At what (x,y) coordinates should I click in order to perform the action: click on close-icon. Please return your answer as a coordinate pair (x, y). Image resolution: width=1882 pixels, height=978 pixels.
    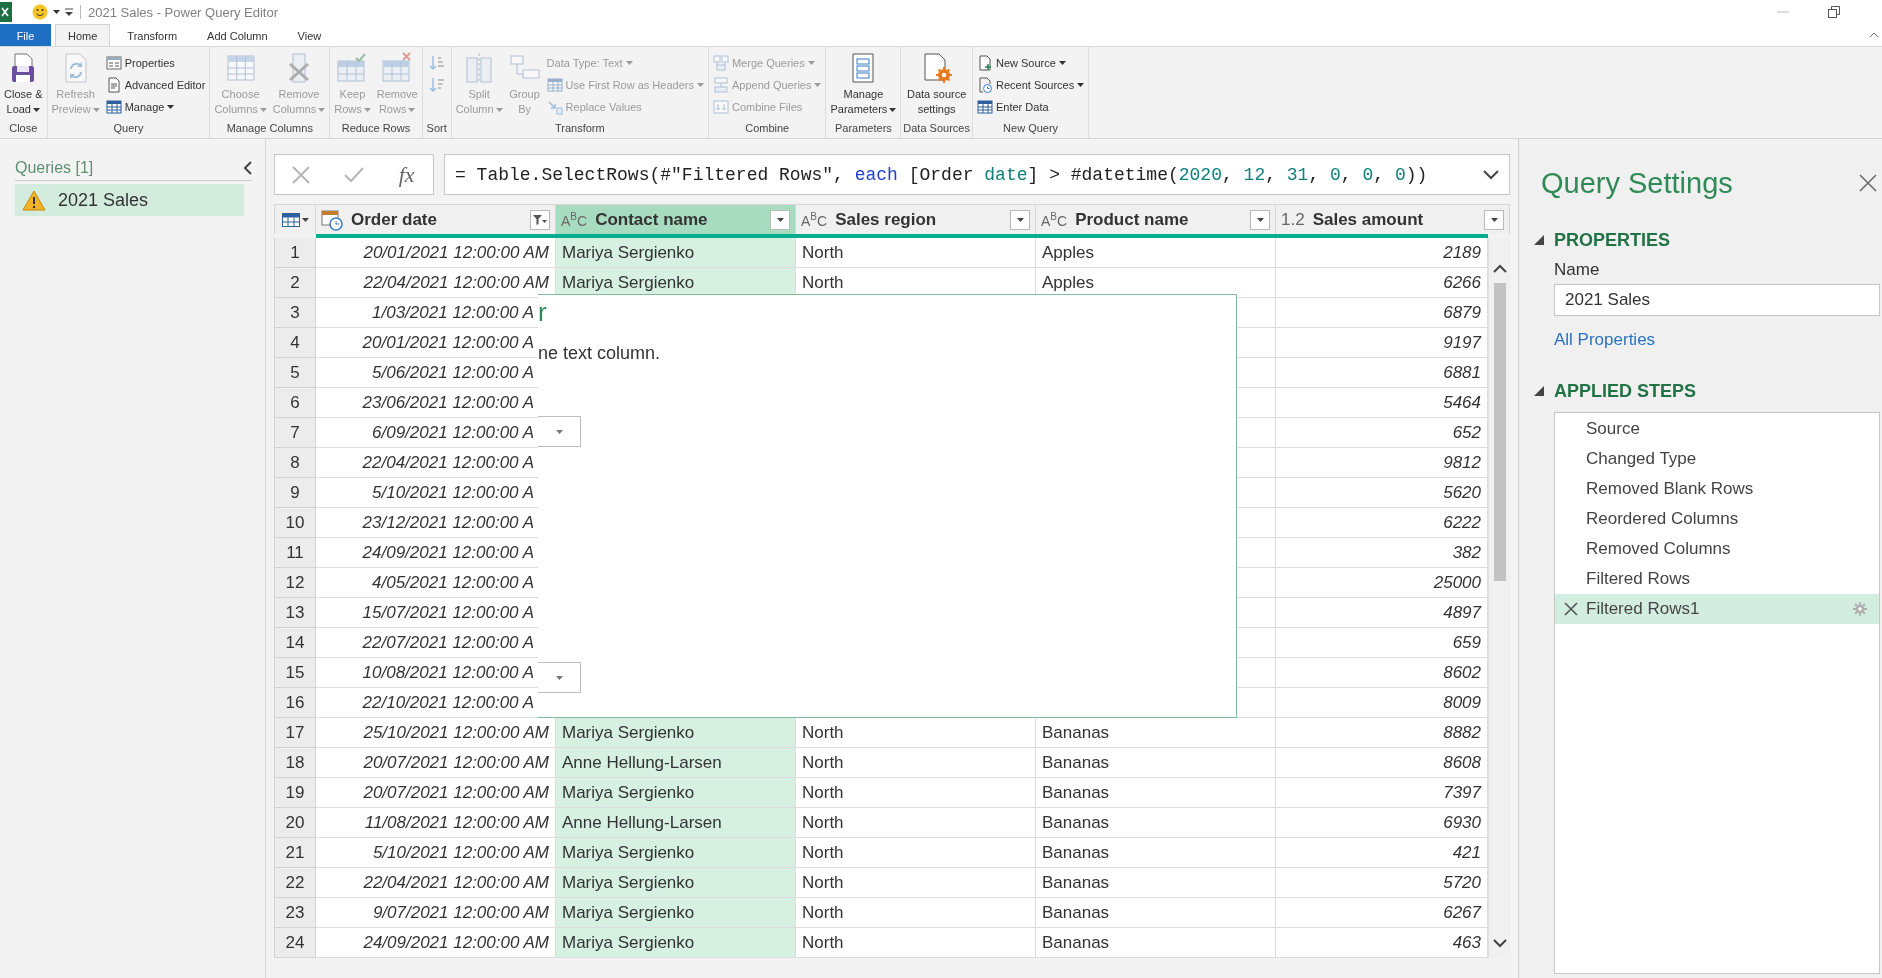
    Looking at the image, I should click on (1868, 183).